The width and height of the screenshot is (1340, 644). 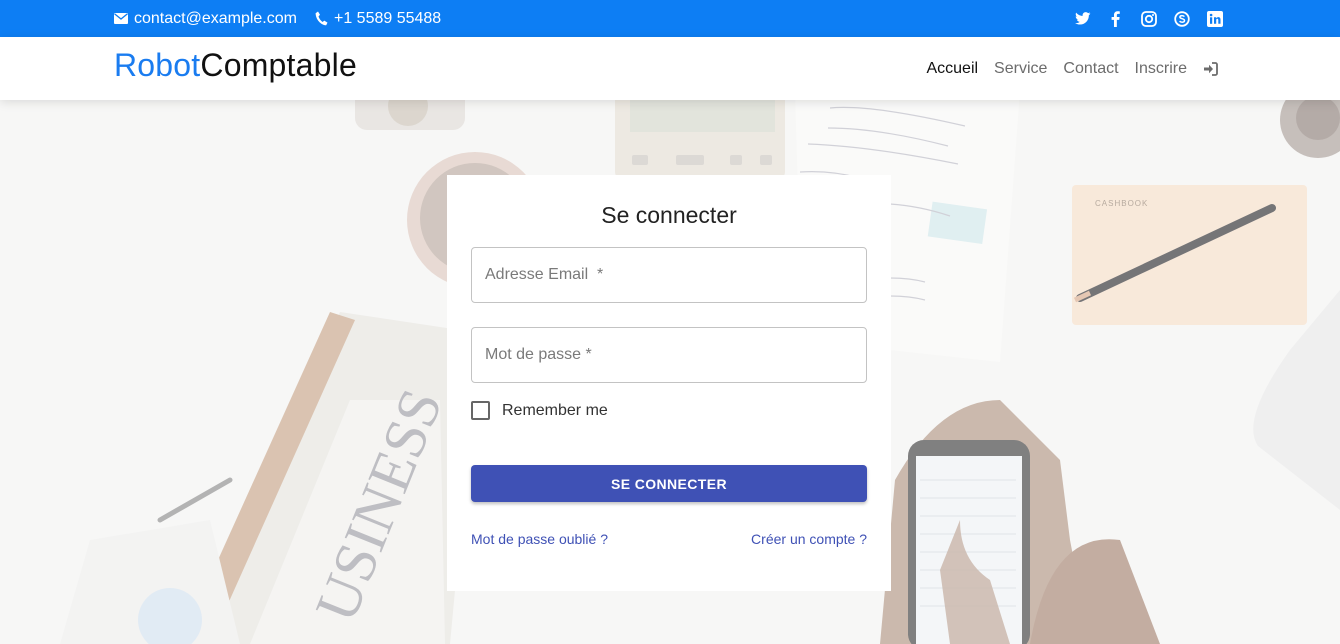 I want to click on forgot-password-link: Mot de passe oublié ?, so click(x=539, y=539).